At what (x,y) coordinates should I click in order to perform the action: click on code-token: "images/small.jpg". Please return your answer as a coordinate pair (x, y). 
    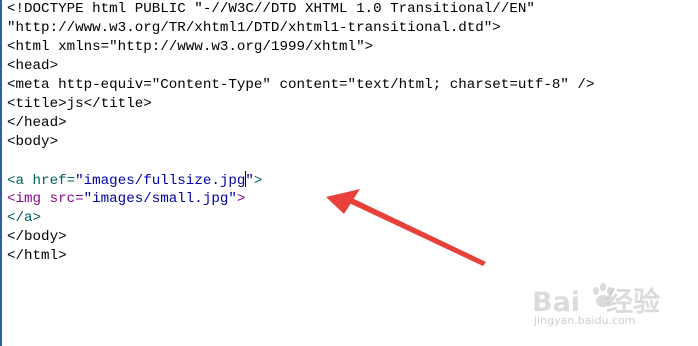
    Looking at the image, I should click on (160, 199).